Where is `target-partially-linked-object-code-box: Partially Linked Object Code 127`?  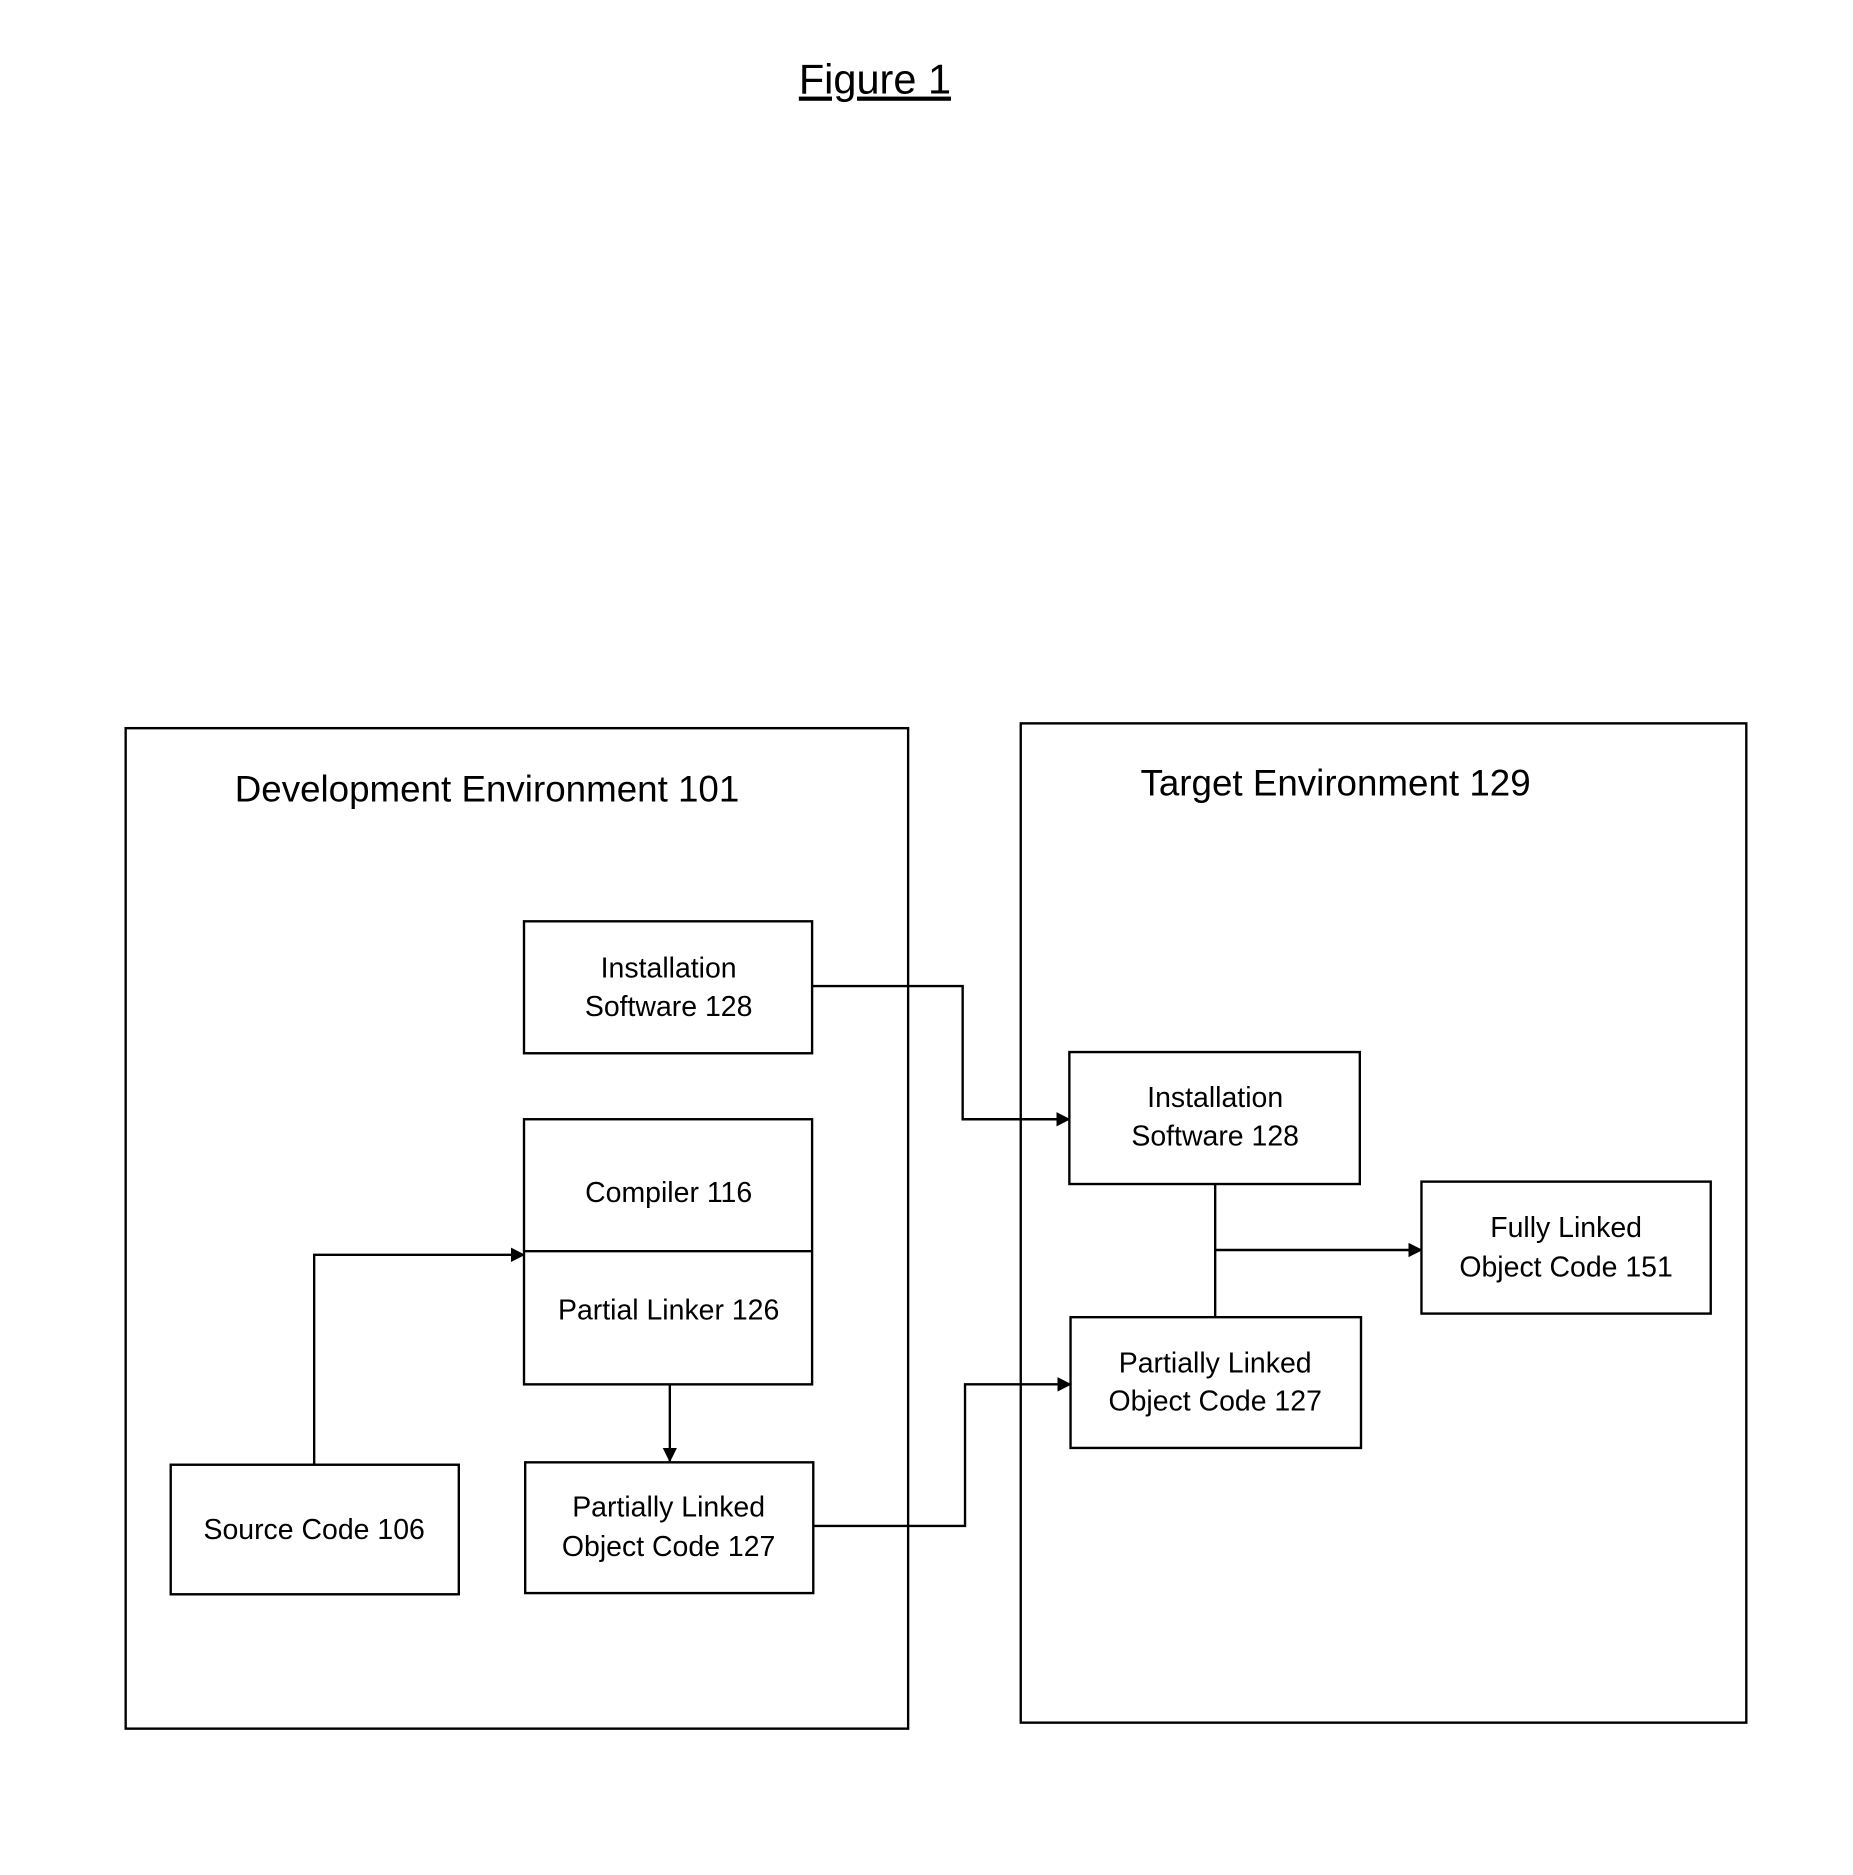
target-partially-linked-object-code-box: Partially Linked Object Code 127 is located at coordinates (1216, 1382).